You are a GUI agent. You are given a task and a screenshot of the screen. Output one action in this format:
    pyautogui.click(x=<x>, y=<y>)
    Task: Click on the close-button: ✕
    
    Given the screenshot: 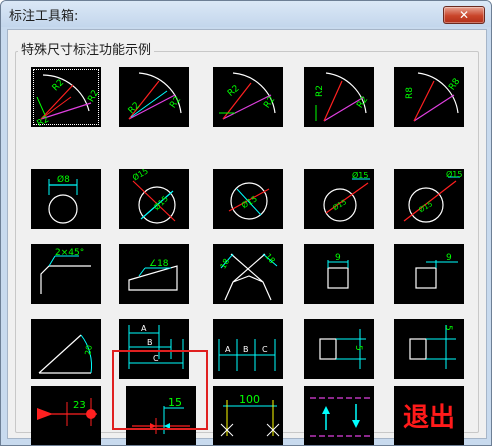 What is the action you would take?
    pyautogui.click(x=464, y=15)
    